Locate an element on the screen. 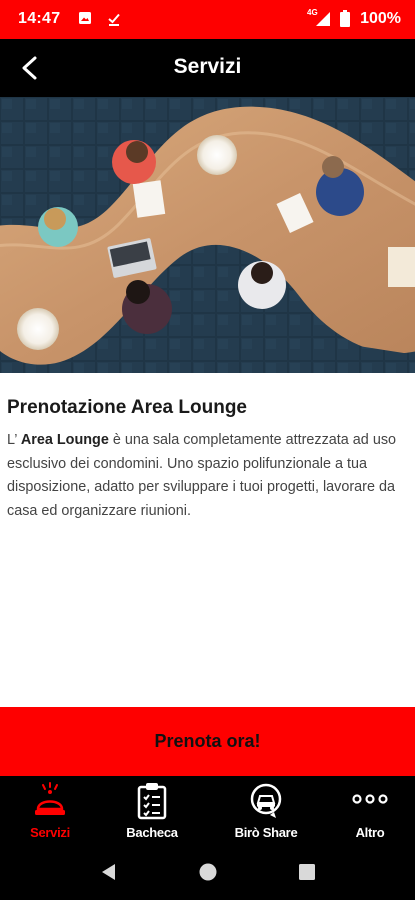 The width and height of the screenshot is (415, 900). service-bell-icon is located at coordinates (50, 803).